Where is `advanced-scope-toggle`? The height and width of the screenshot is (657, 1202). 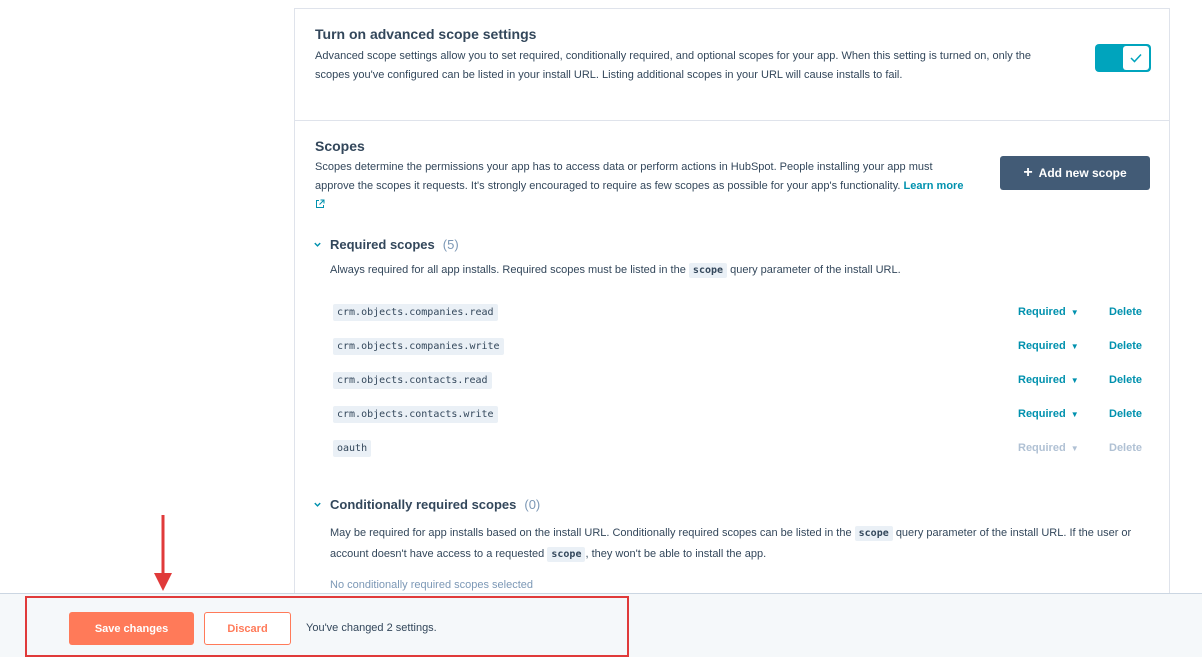
advanced-scope-toggle is located at coordinates (1123, 58).